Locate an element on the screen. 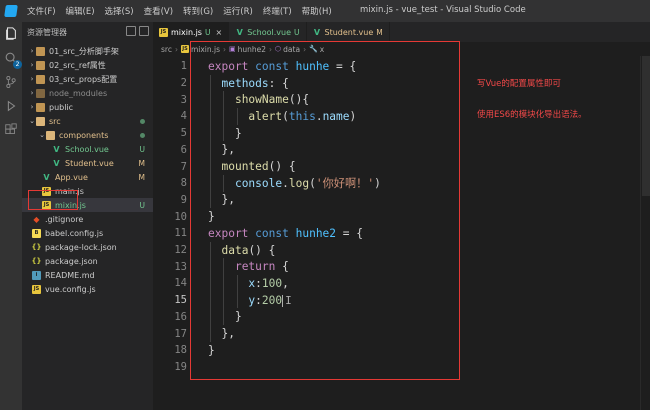  menu-run: 运行(R) is located at coordinates (238, 11).